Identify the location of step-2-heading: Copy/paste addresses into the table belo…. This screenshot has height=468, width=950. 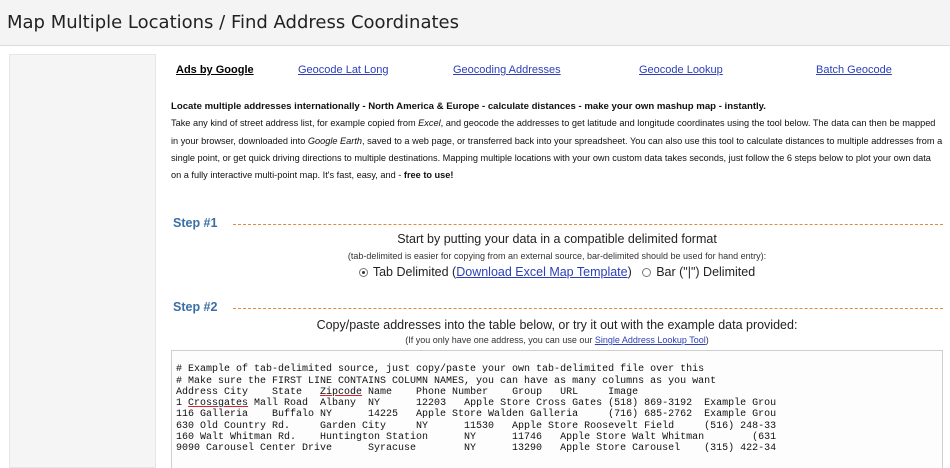
(557, 325).